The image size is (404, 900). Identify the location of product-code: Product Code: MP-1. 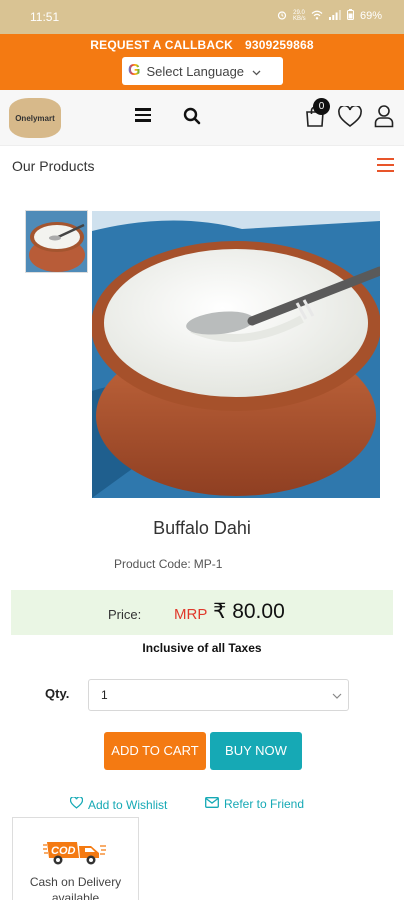
(168, 564).